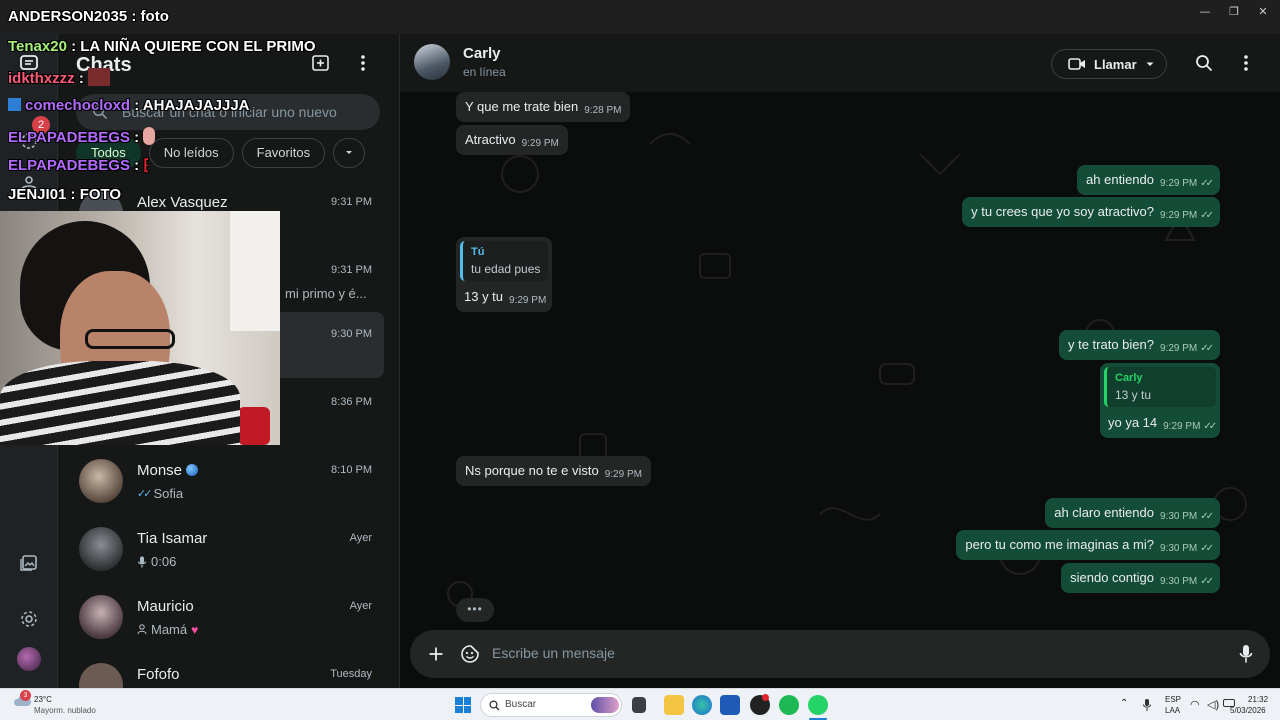 Image resolution: width=1280 pixels, height=720 pixels. Describe the element at coordinates (101, 675) in the screenshot. I see `avatar` at that location.